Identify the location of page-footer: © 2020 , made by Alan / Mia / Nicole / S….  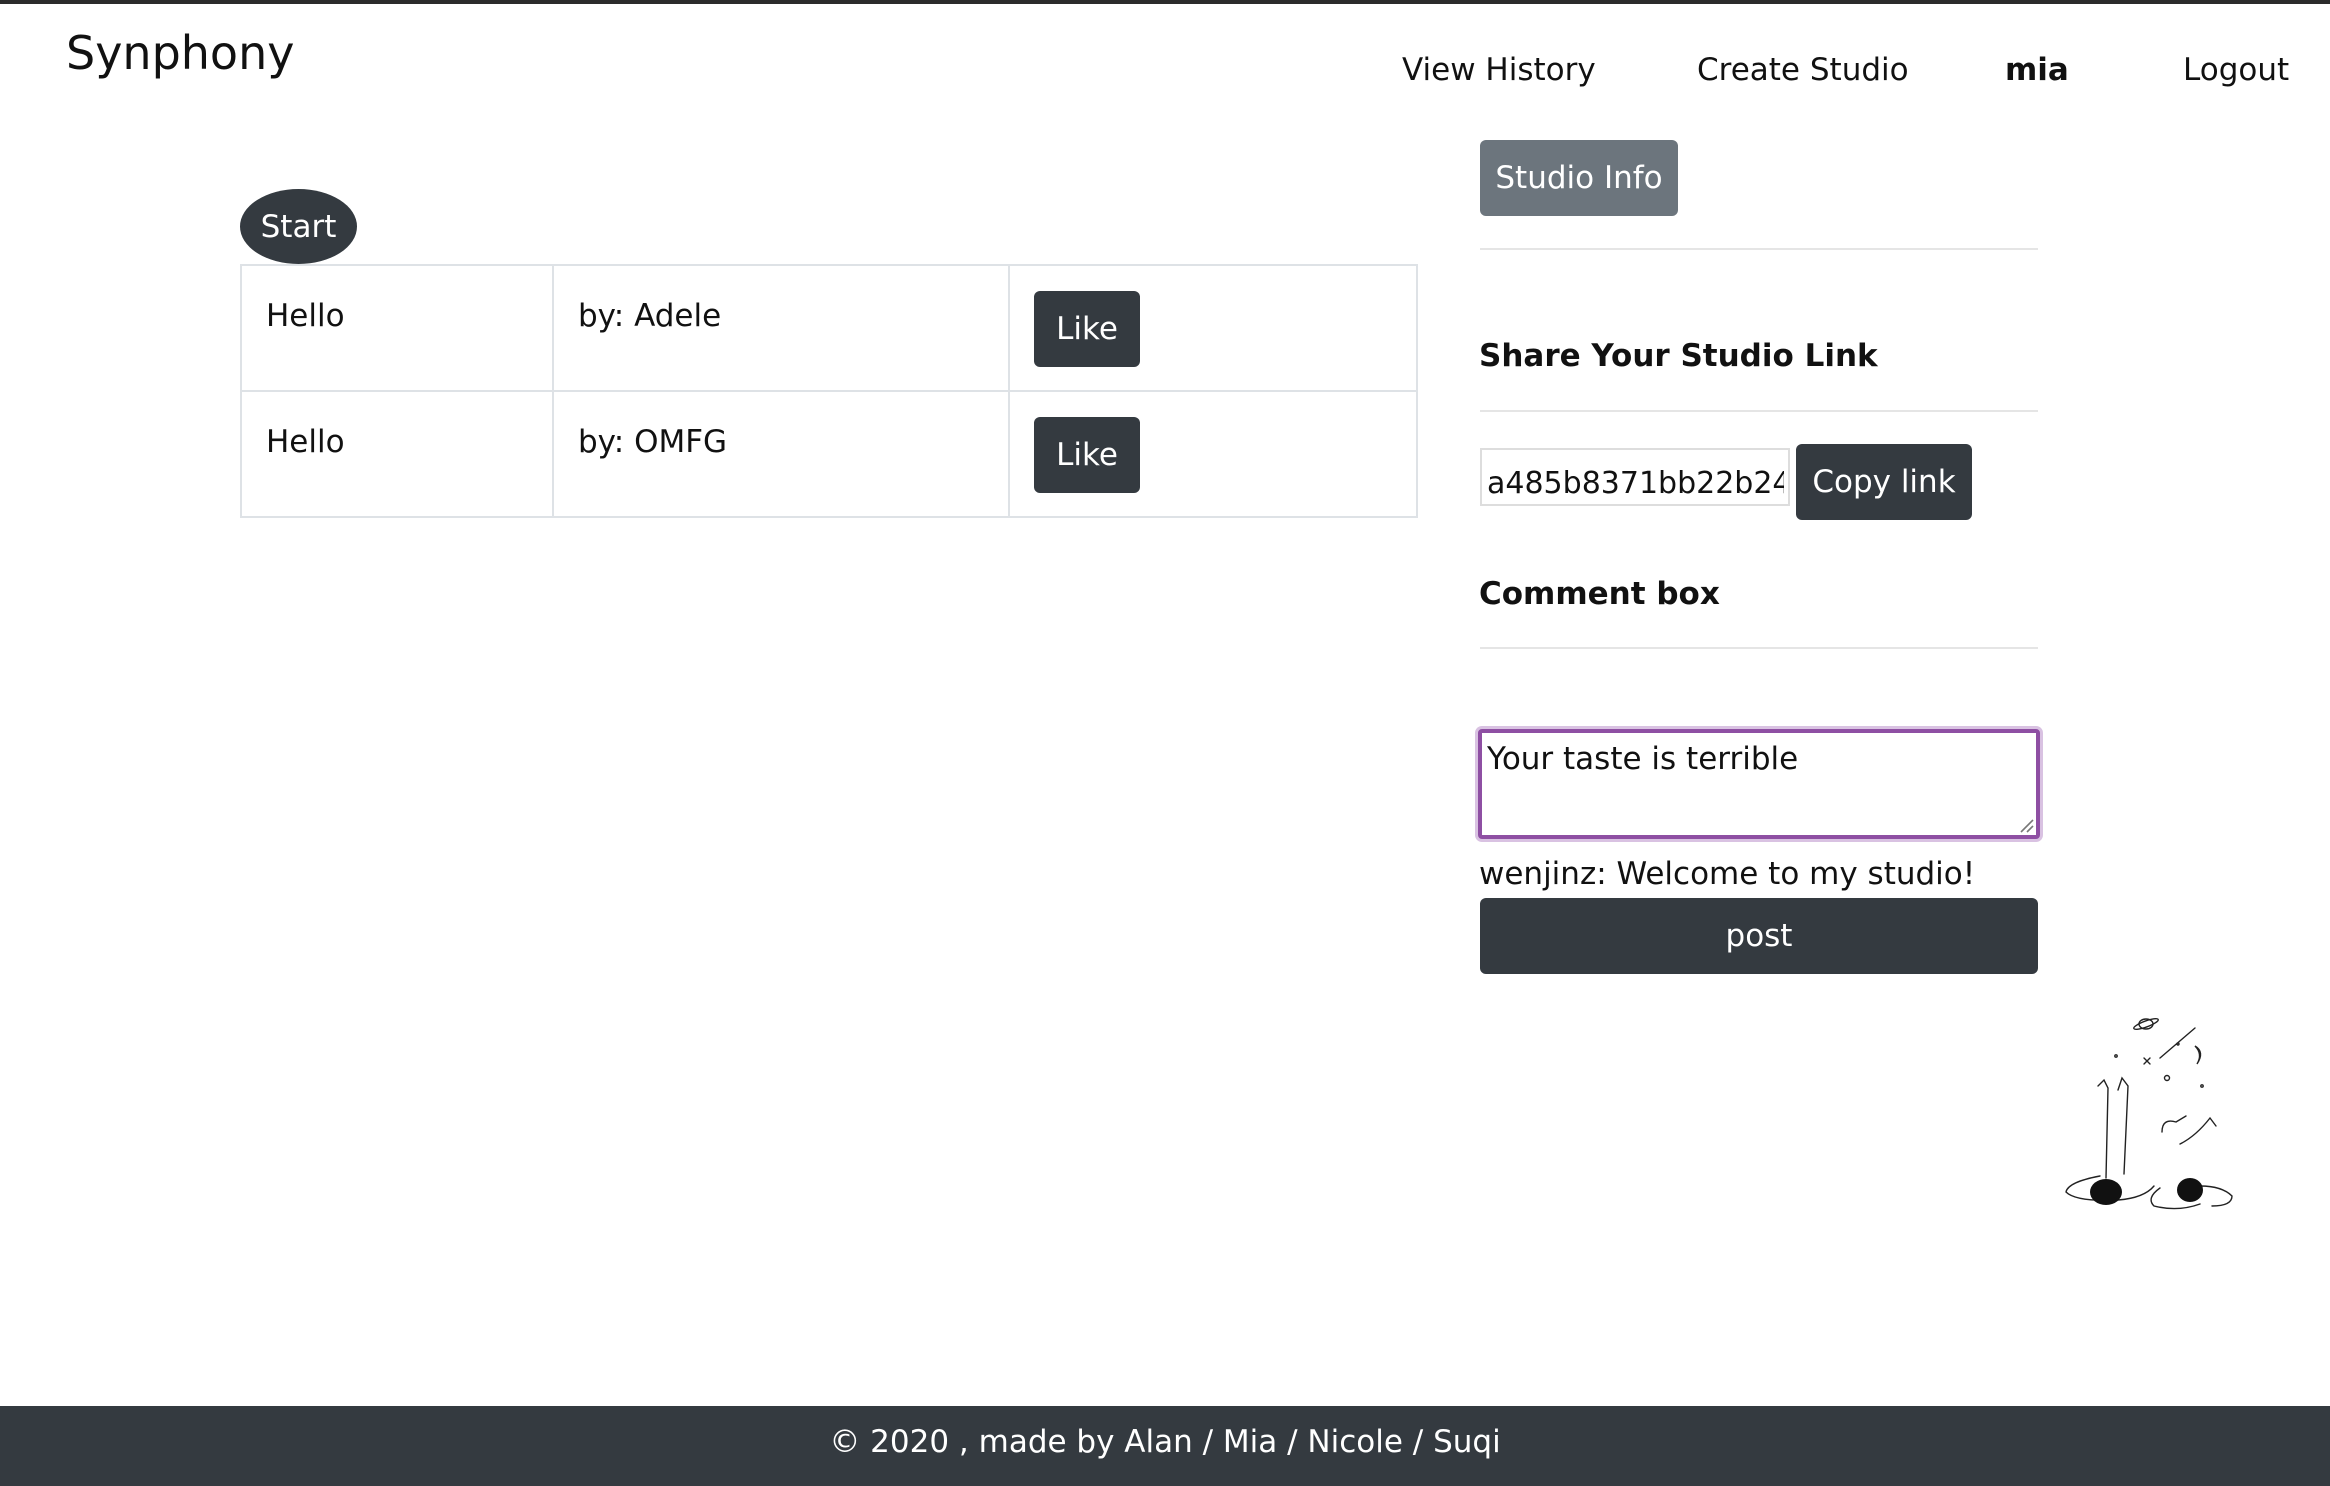
(1165, 1446).